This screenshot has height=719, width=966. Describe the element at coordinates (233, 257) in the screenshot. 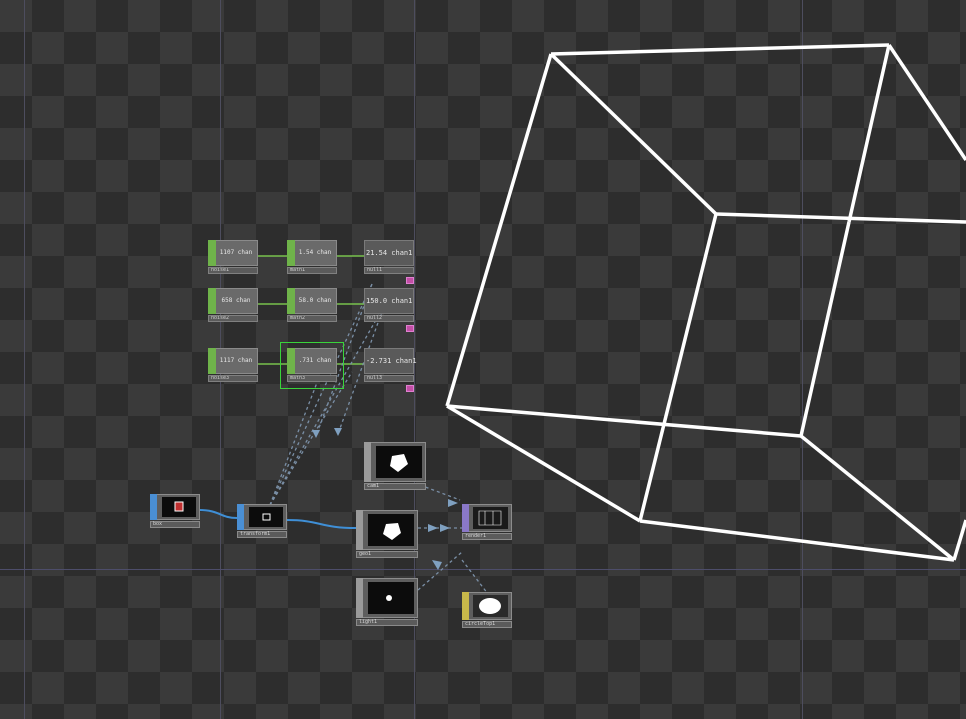

I see `noise1-node: 1107 chan noise1` at that location.